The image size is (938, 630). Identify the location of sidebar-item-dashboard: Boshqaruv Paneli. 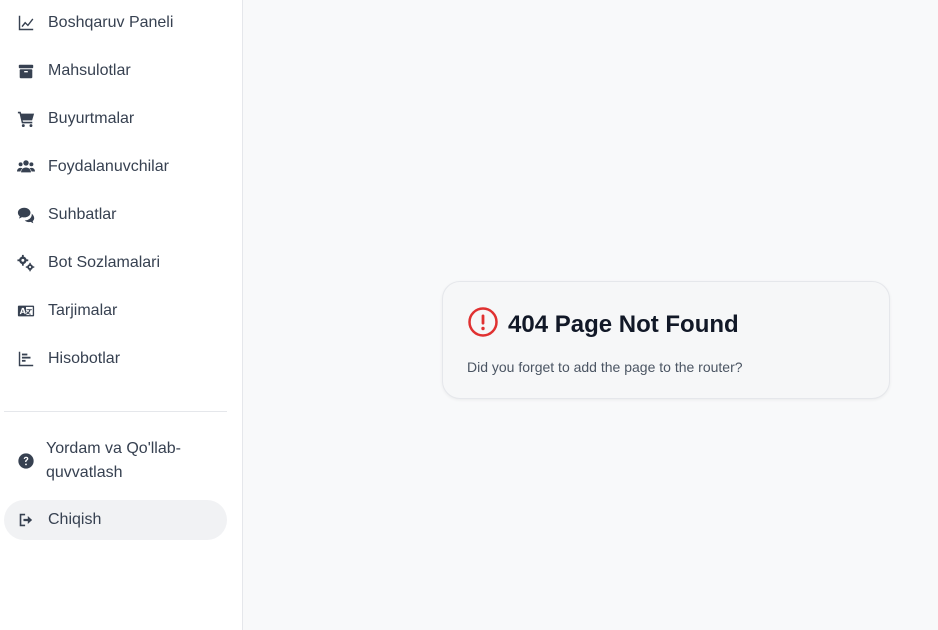
(115, 23).